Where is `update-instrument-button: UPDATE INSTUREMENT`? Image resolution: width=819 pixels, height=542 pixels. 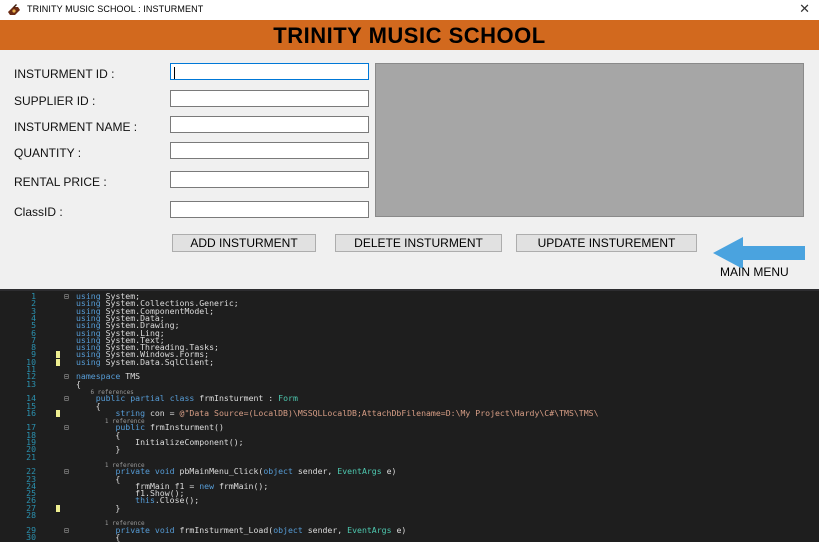
update-instrument-button: UPDATE INSTUREMENT is located at coordinates (606, 243).